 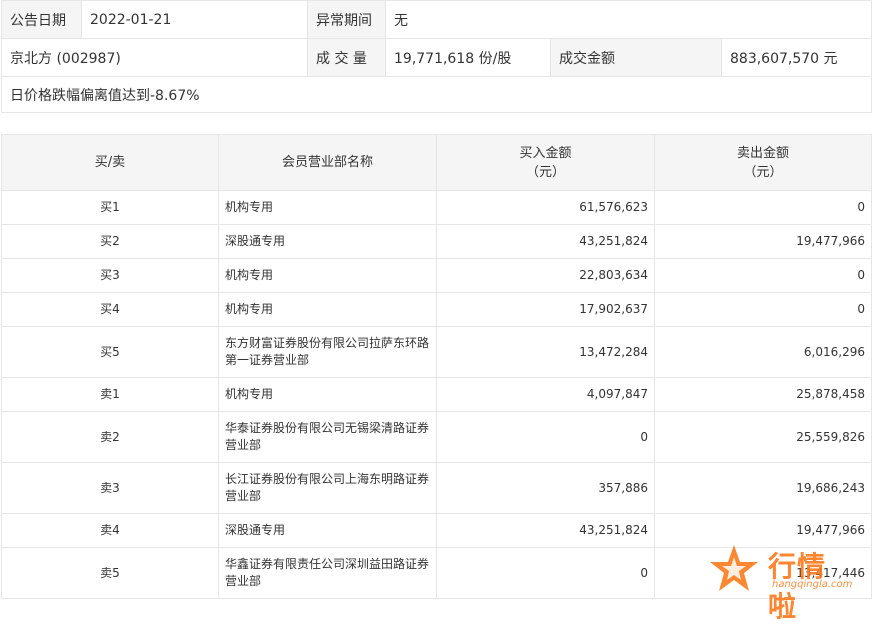 I want to click on row-side: 卖3, so click(x=110, y=488).